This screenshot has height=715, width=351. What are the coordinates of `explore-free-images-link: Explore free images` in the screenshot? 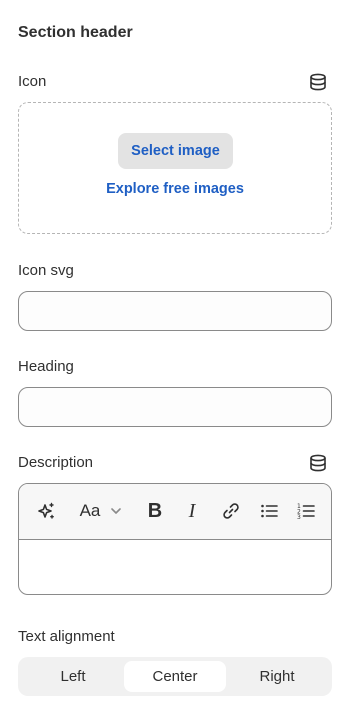 It's located at (175, 189).